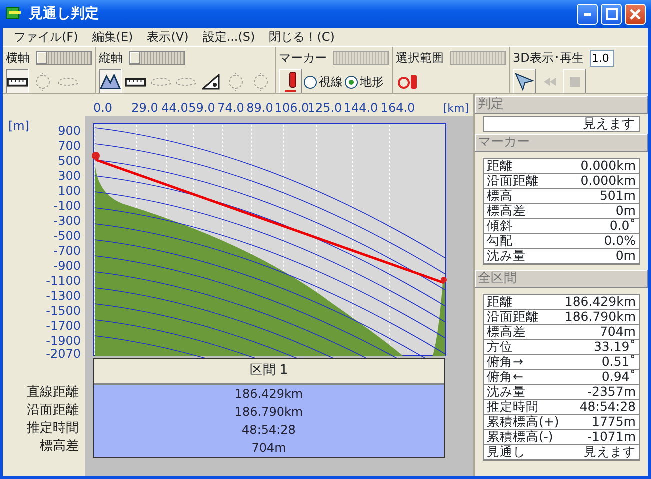  What do you see at coordinates (67, 251) in the screenshot?
I see `y-axis-label: -700` at bounding box center [67, 251].